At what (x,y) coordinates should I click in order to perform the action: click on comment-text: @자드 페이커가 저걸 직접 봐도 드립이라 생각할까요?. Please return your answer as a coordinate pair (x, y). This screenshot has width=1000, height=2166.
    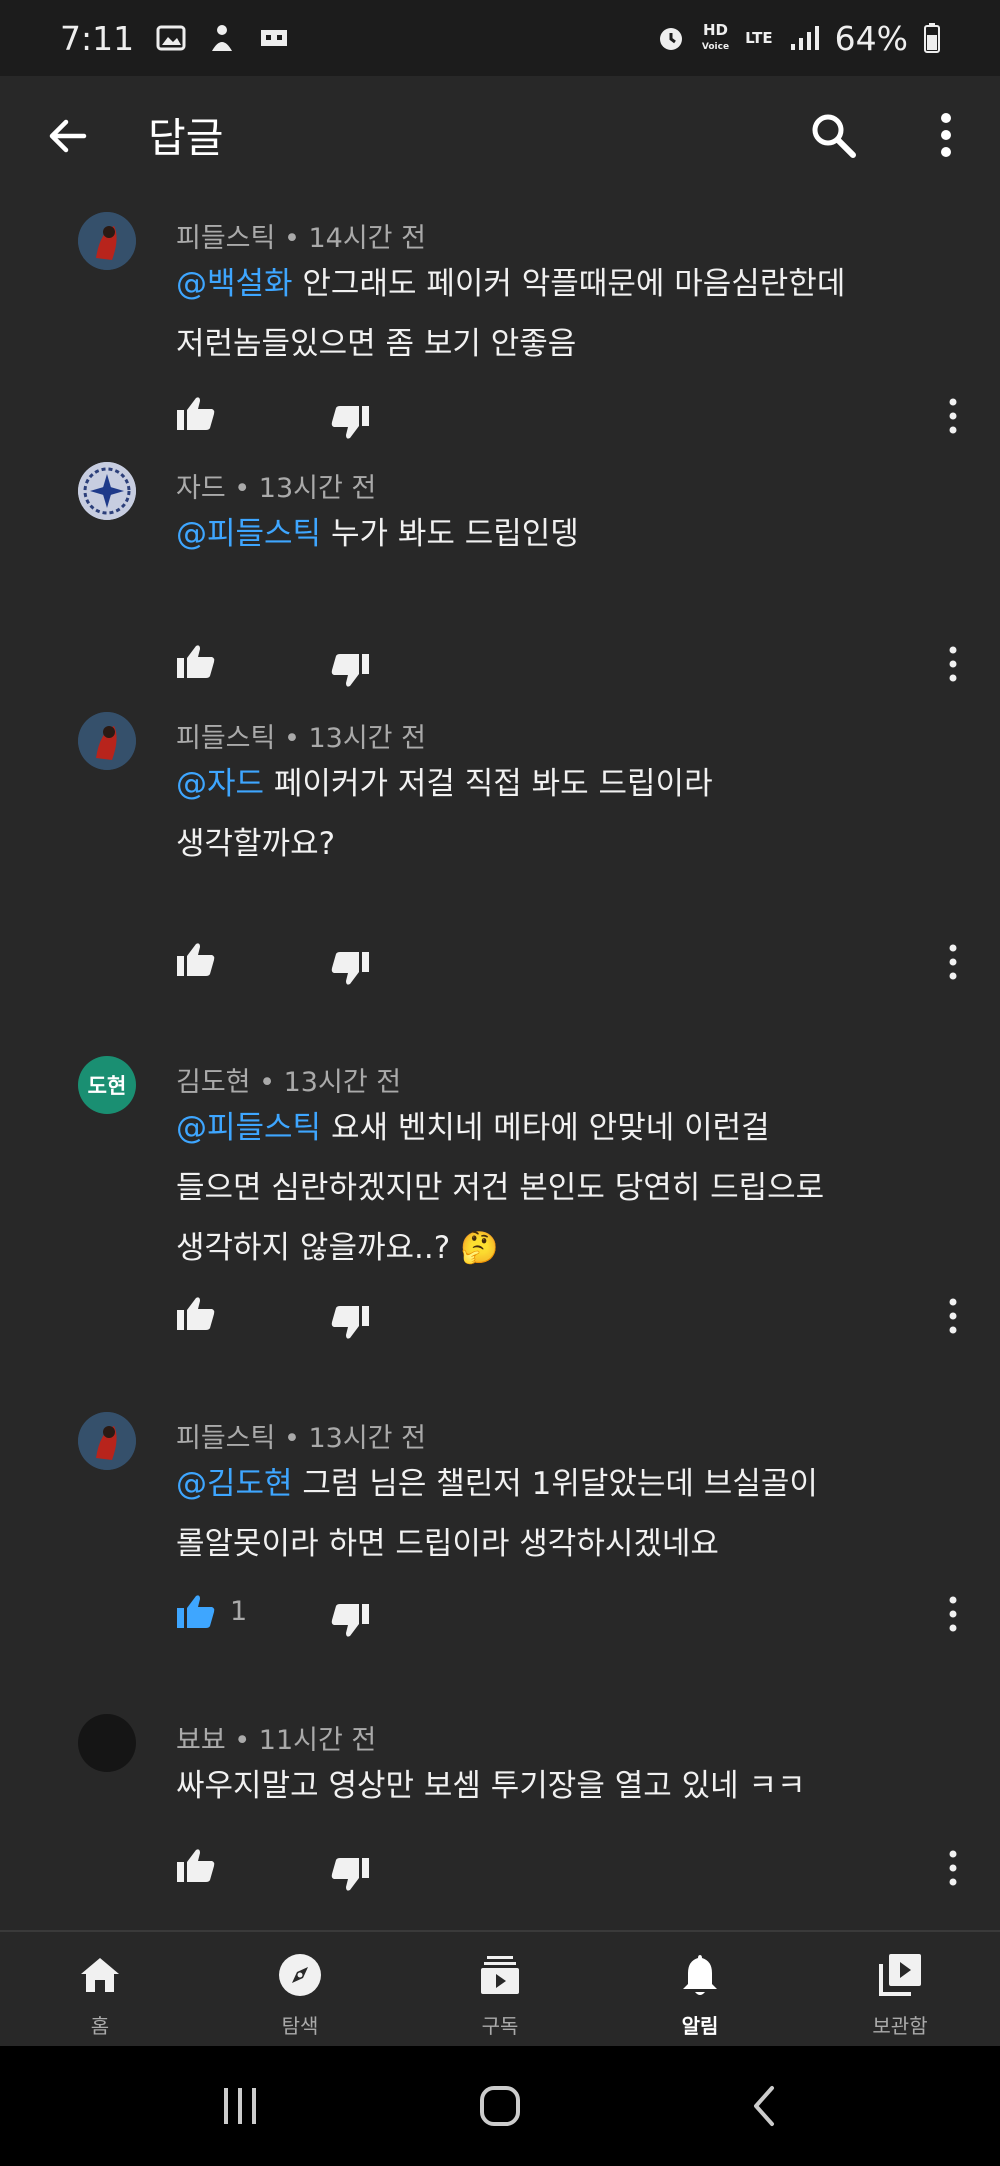
    Looking at the image, I should click on (444, 814).